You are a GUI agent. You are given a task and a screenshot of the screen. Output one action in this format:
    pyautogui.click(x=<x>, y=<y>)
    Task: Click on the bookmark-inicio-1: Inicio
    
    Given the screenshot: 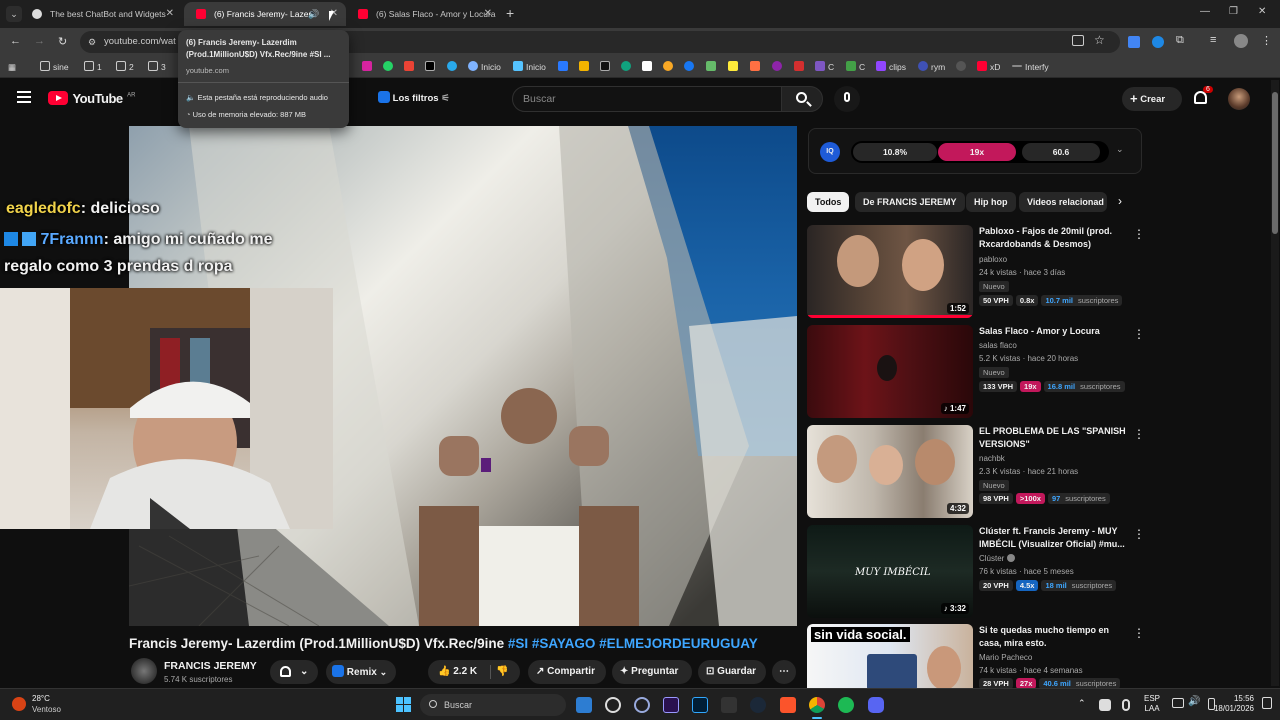 What is the action you would take?
    pyautogui.click(x=484, y=67)
    